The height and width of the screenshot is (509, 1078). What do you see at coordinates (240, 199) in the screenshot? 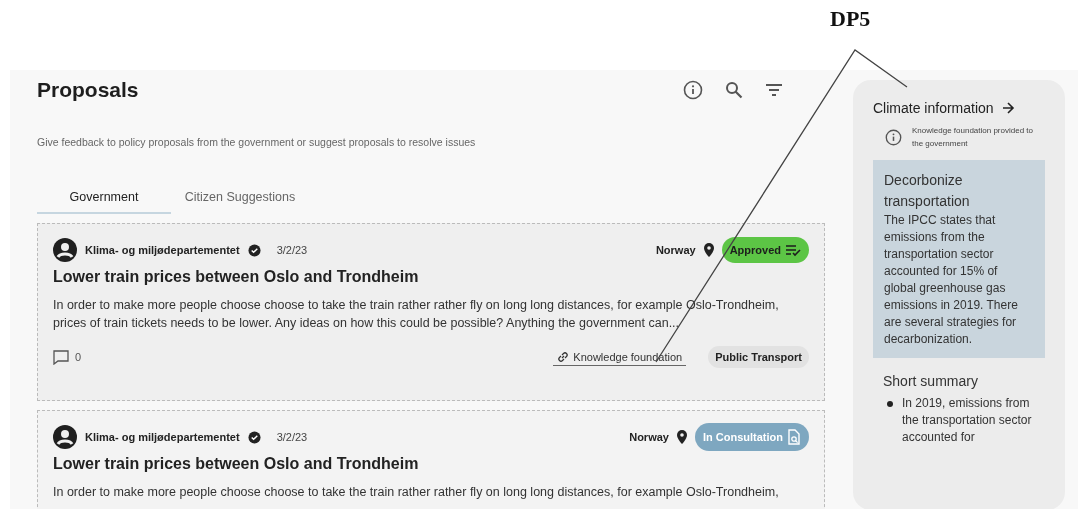
I see `tab: Citizen Suggestions` at bounding box center [240, 199].